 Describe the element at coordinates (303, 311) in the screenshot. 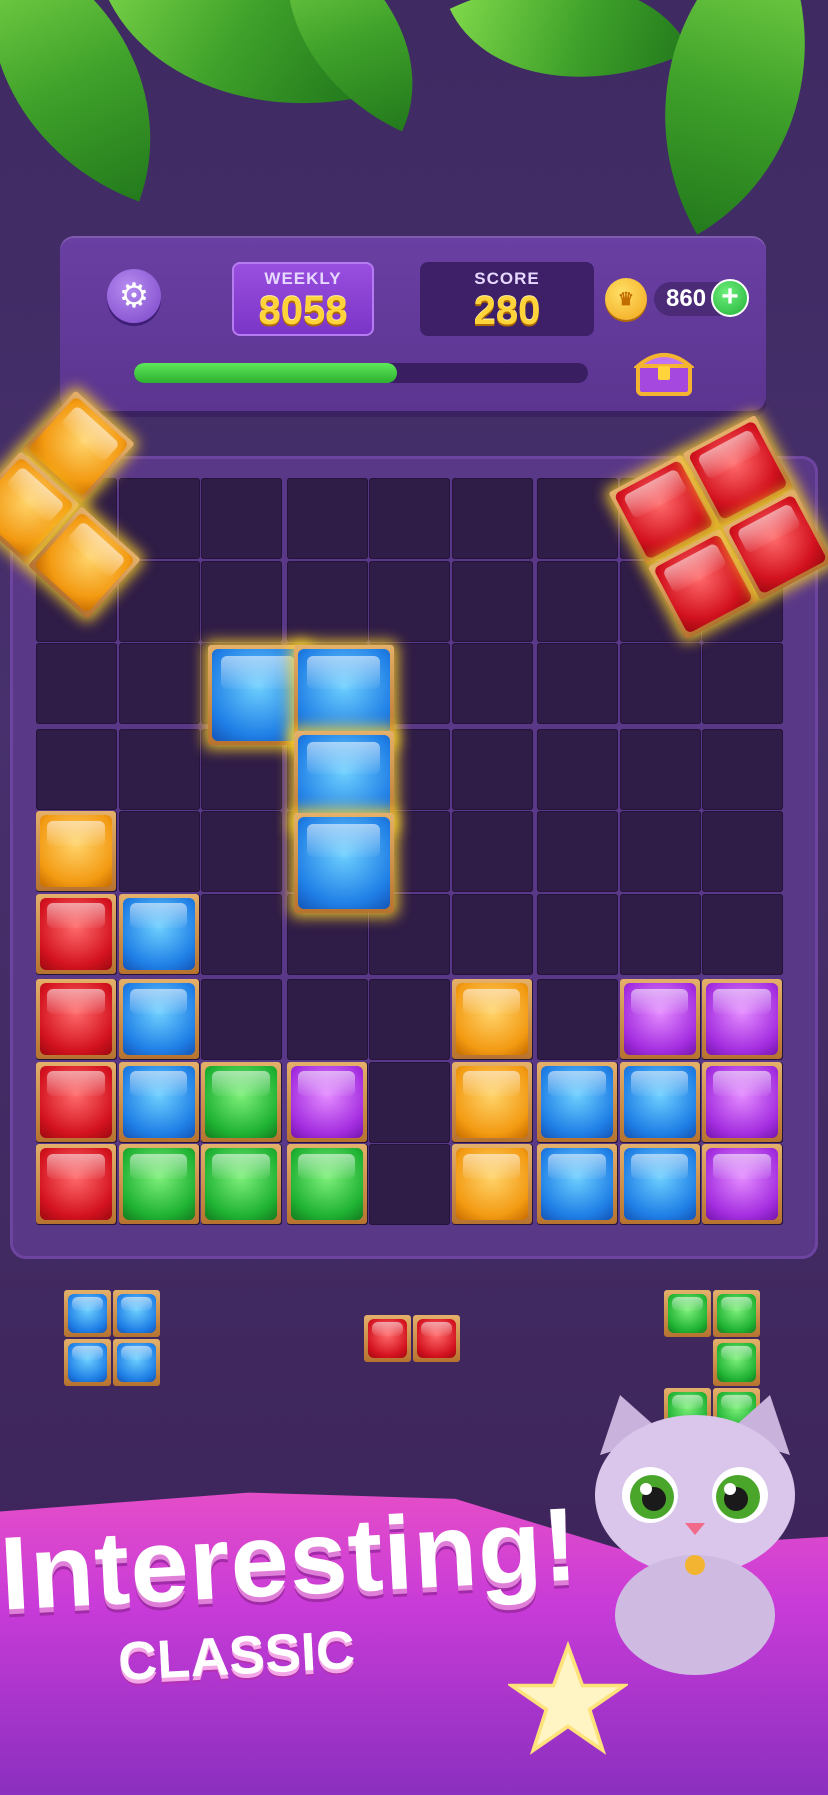

I see `weekly-value: 8058` at that location.